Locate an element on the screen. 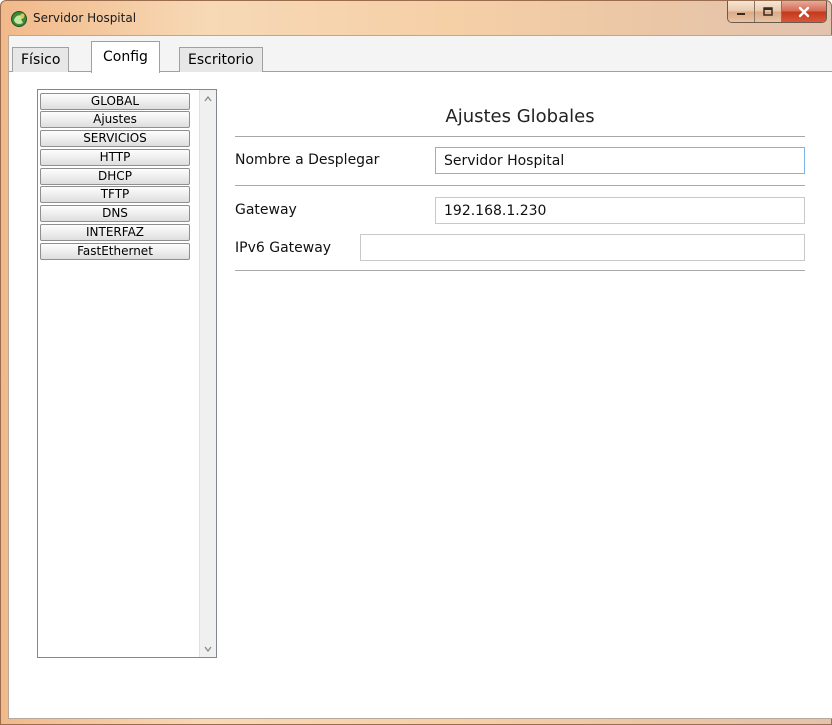 This screenshot has height=725, width=832. scroll-down-button is located at coordinates (208, 648).